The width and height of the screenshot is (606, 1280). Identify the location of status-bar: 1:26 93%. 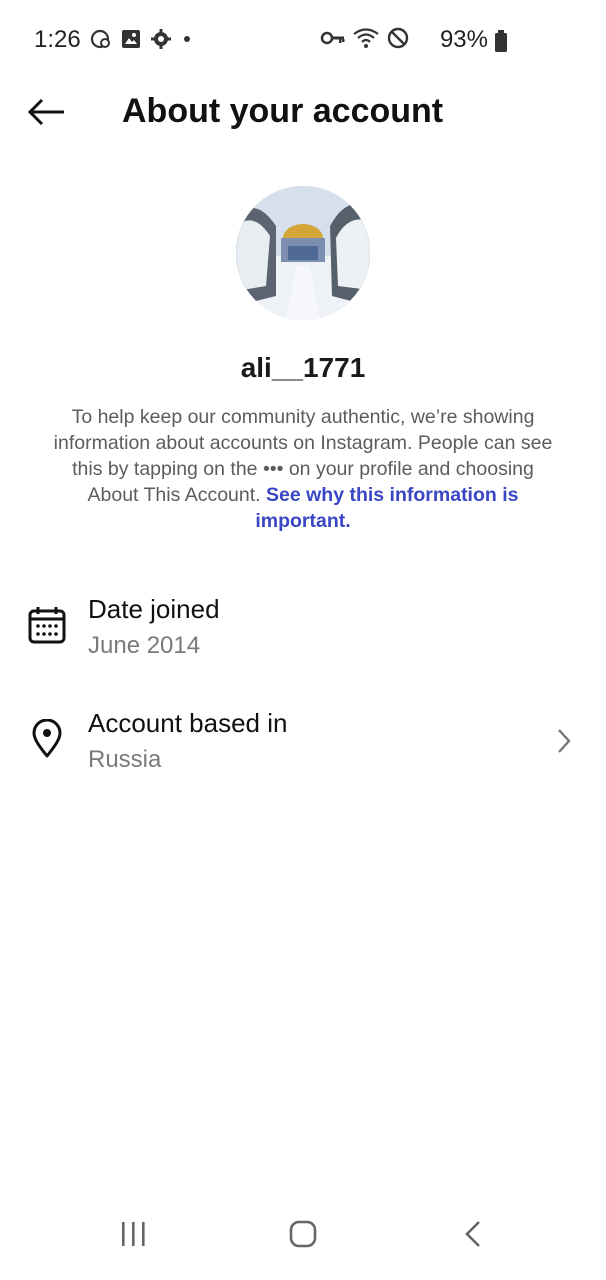
(303, 40).